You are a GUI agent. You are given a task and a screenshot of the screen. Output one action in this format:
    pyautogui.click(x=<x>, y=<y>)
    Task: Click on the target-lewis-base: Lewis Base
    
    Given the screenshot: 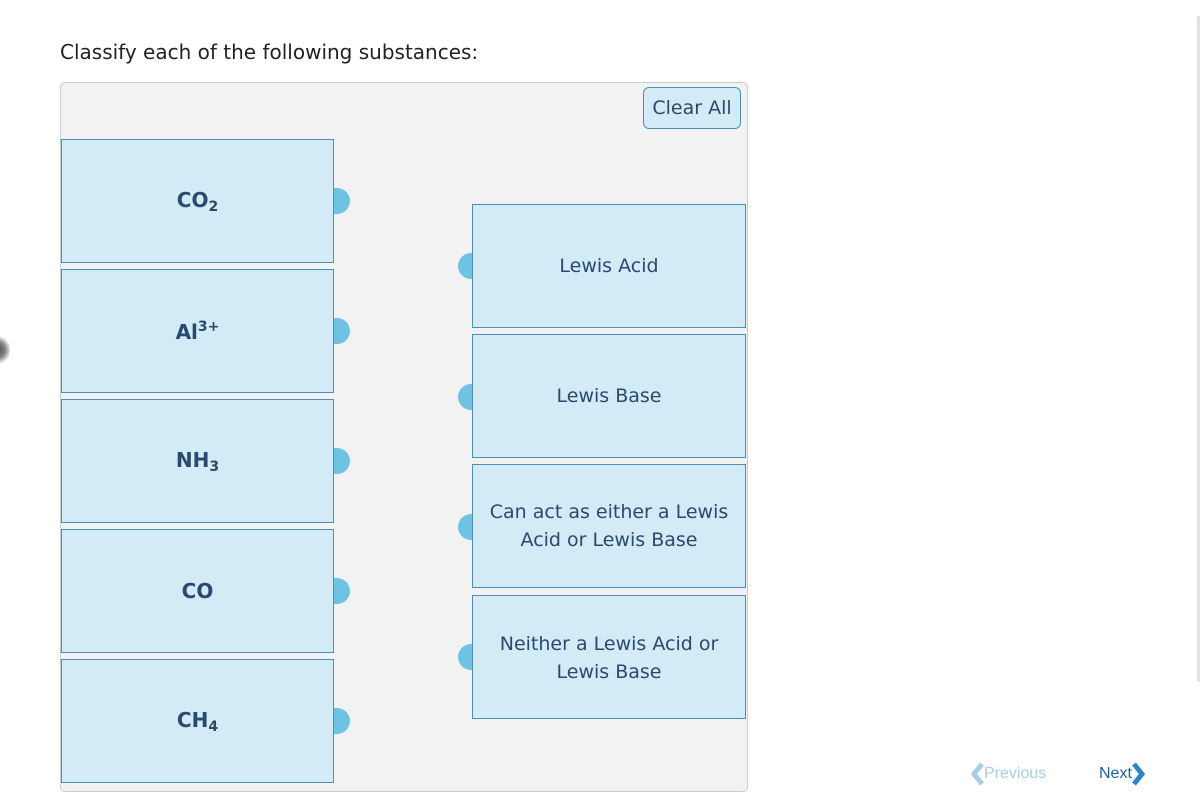 What is the action you would take?
    pyautogui.click(x=609, y=396)
    